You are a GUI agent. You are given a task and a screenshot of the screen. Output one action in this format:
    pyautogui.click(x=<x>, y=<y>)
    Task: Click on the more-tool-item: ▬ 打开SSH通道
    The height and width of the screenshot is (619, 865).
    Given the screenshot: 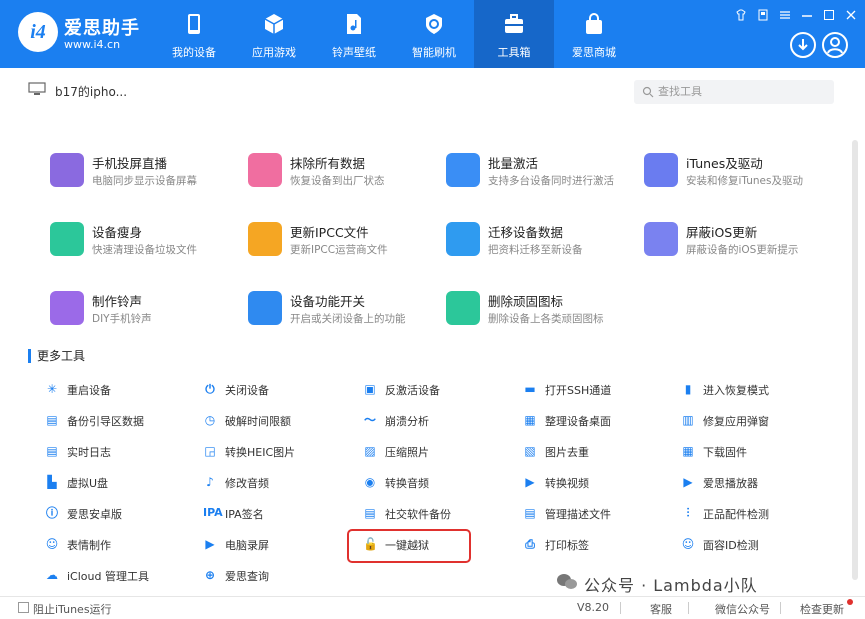 What is the action you would take?
    pyautogui.click(x=593, y=390)
    